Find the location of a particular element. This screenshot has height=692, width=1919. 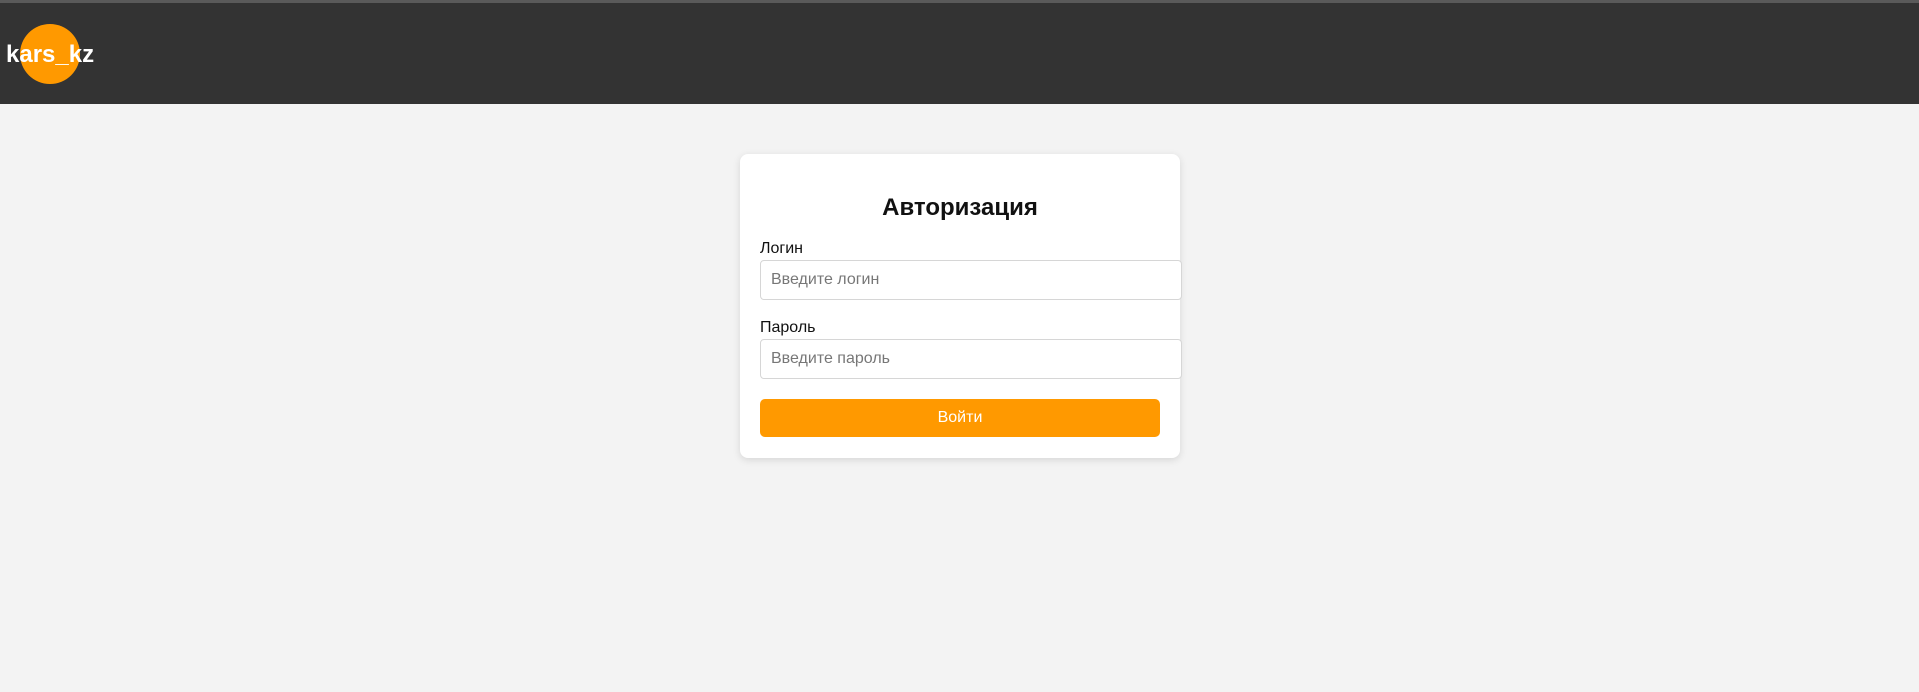

login-input is located at coordinates (971, 280).